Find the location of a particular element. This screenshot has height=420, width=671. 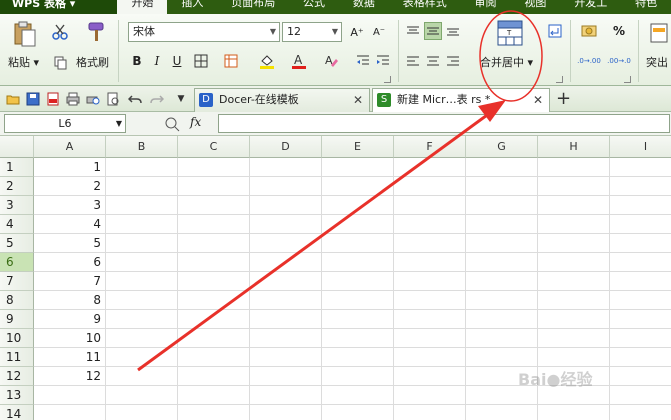

format-painter-icon is located at coordinates (96, 32).